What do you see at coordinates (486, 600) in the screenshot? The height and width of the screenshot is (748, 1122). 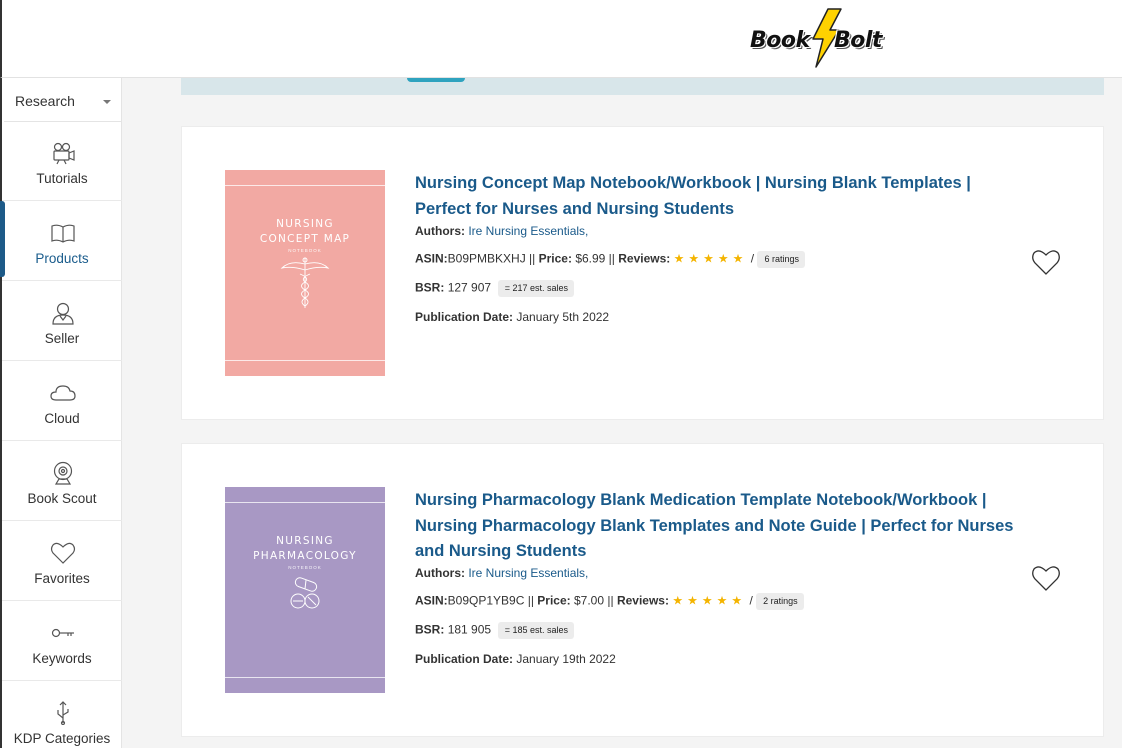 I see `asin-value: B09QP1YB9C` at bounding box center [486, 600].